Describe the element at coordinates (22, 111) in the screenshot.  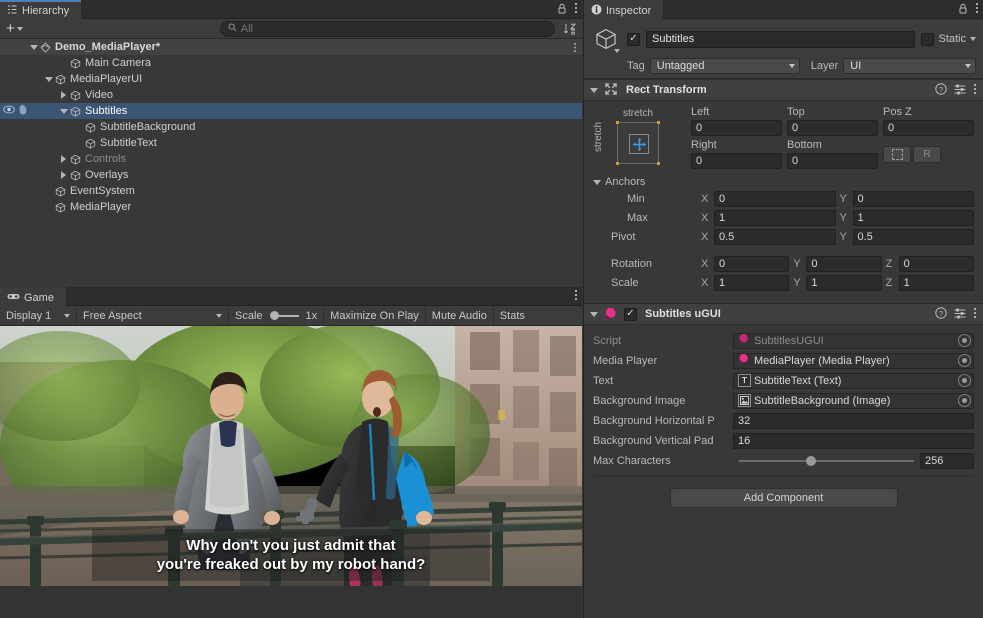
I see `pointer-hand-icon` at that location.